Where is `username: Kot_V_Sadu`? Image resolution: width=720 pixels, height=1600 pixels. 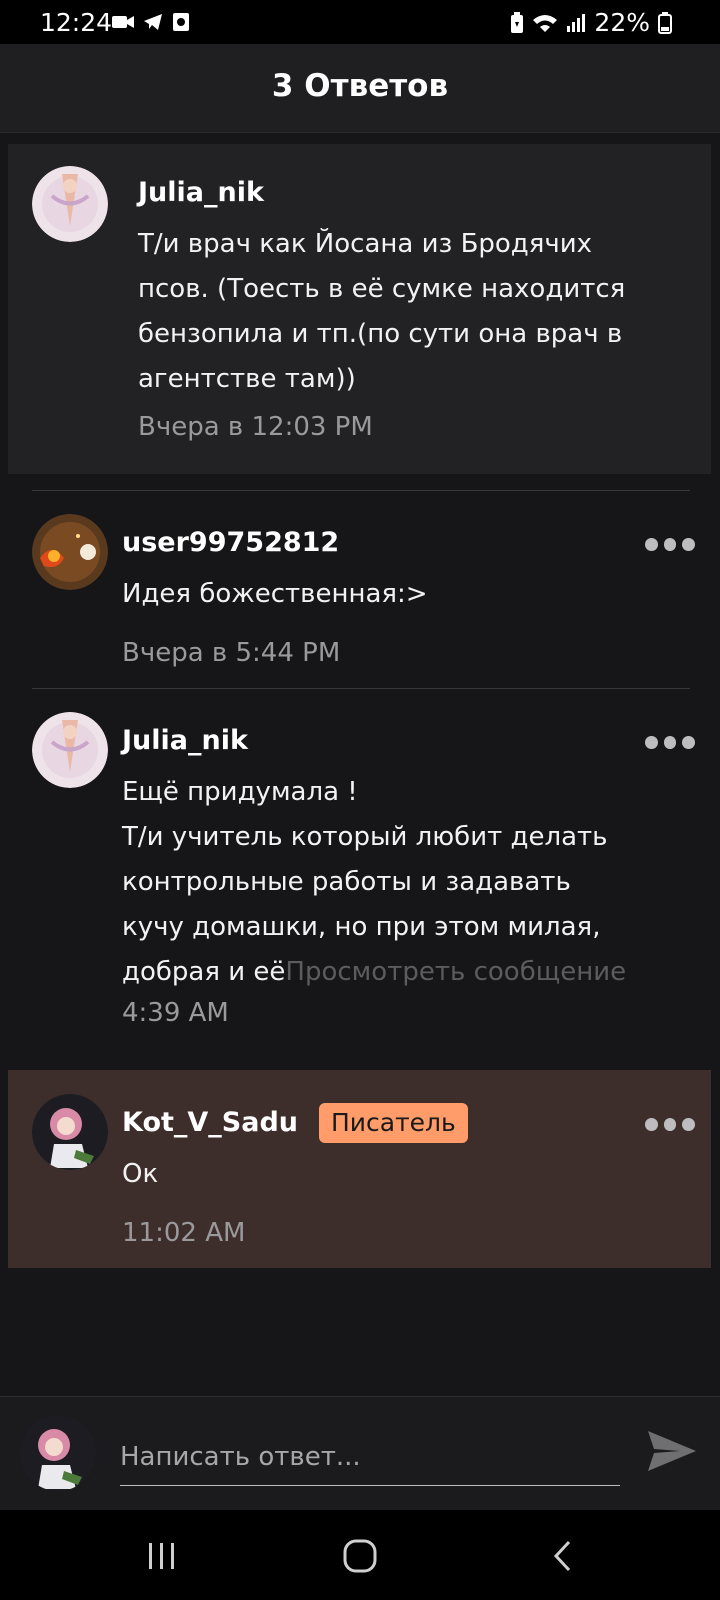 username: Kot_V_Sadu is located at coordinates (210, 1122).